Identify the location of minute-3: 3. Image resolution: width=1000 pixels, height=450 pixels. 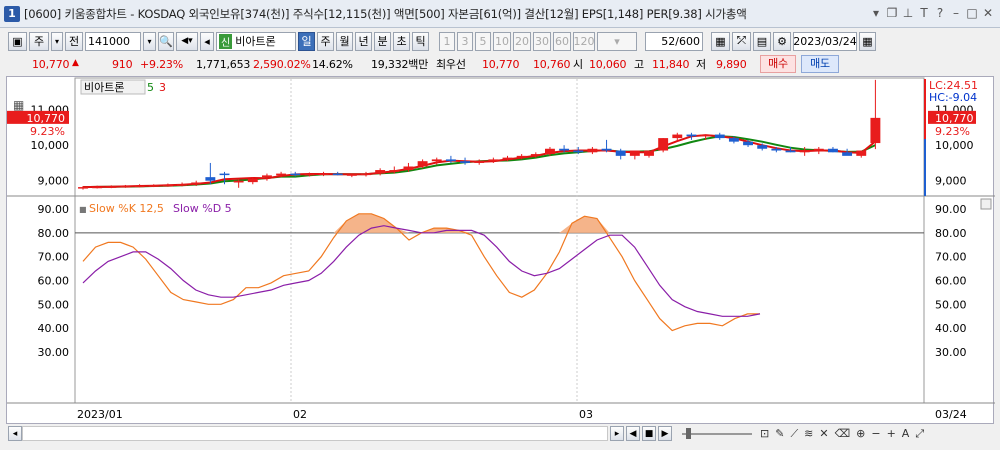
(465, 41).